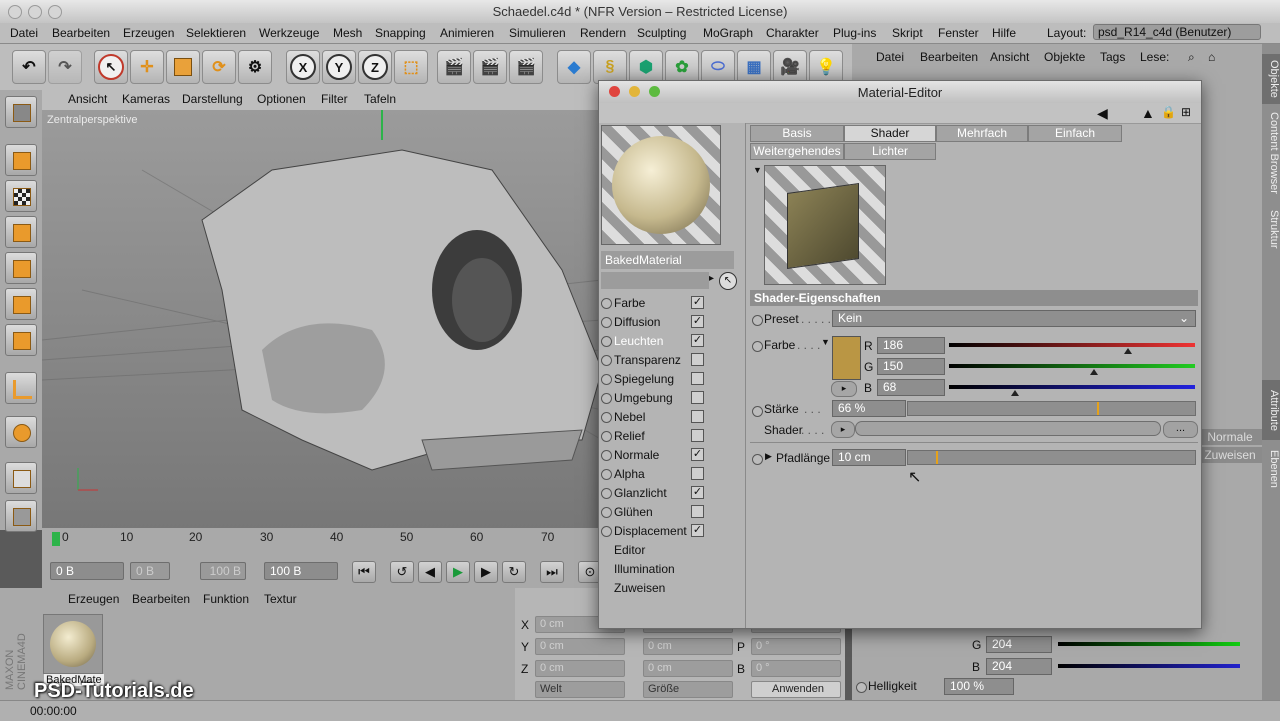  What do you see at coordinates (552, 572) in the screenshot?
I see `go-to-end-button: ⏭` at bounding box center [552, 572].